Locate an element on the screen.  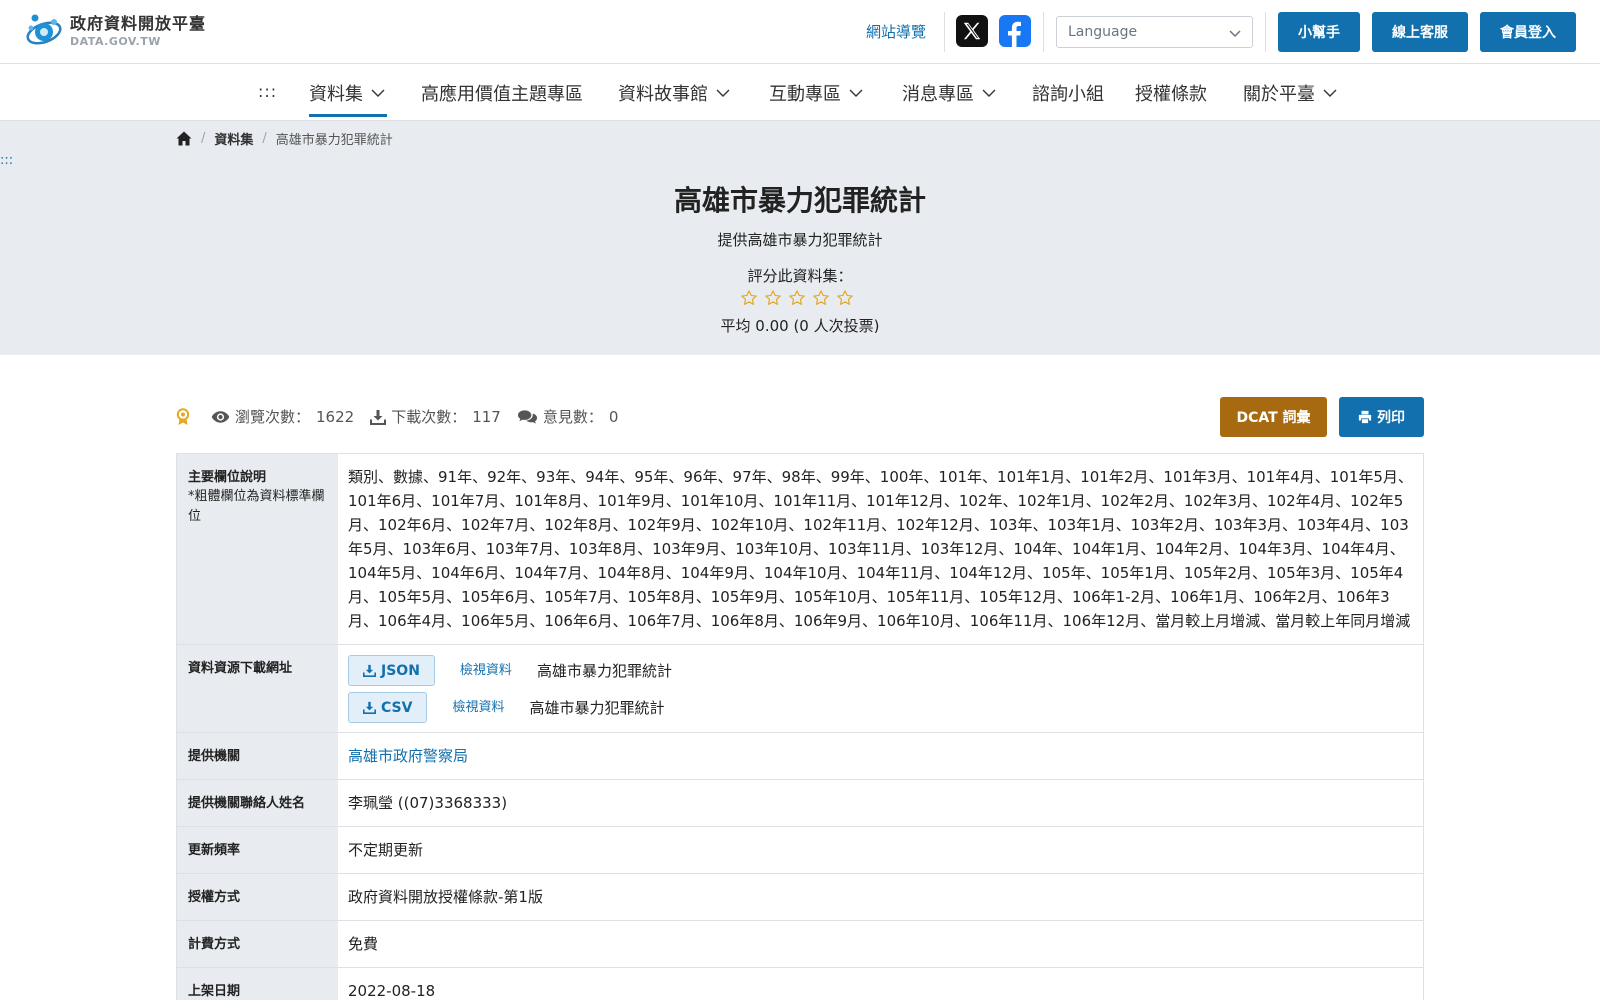
detail-label: 提供機關聯絡人姓名 is located at coordinates (257, 803).